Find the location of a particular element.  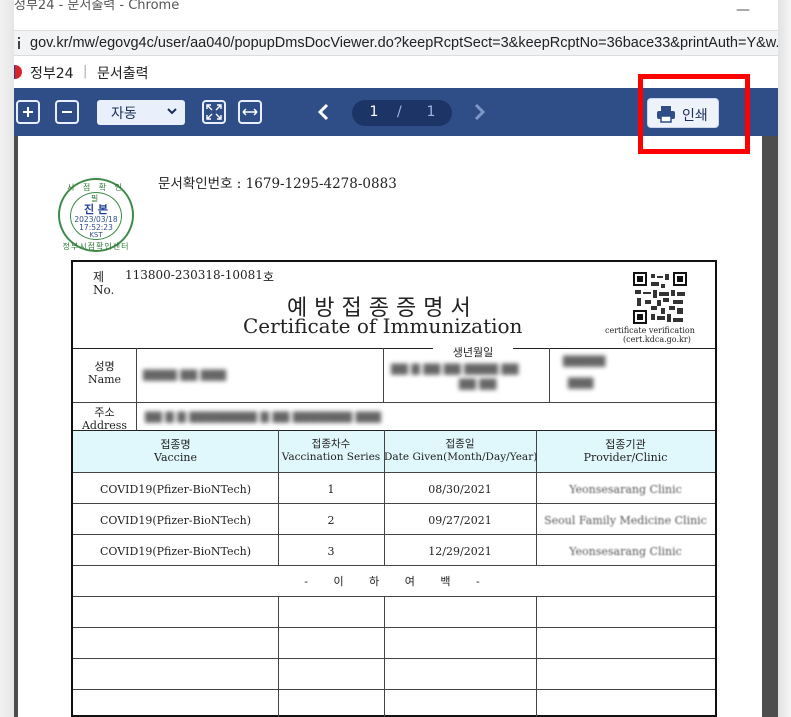

next-page-icon is located at coordinates (480, 112).